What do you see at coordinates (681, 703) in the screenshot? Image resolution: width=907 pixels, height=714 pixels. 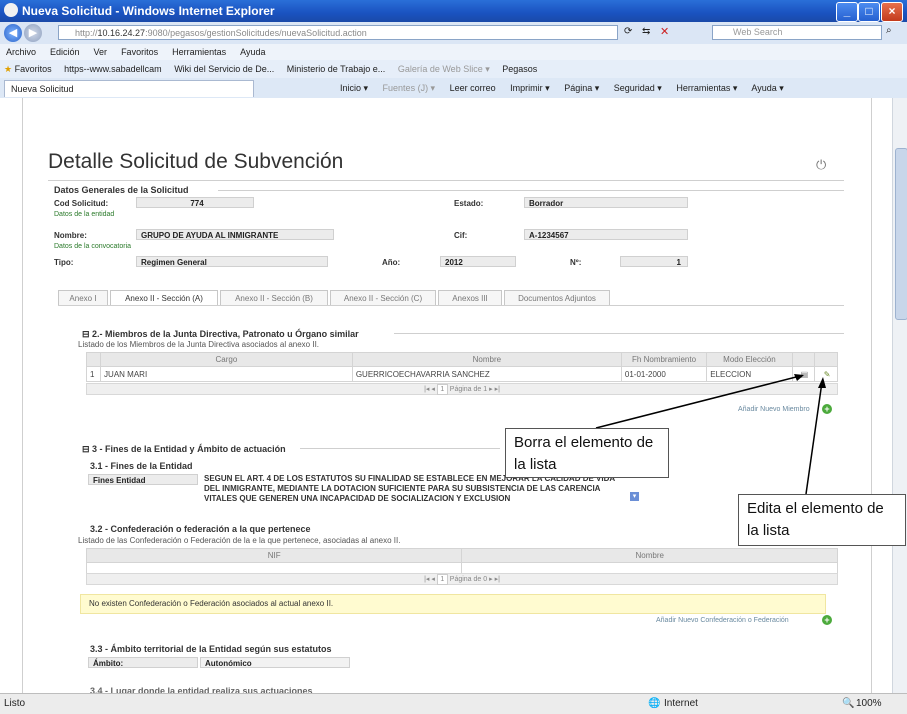 I see `internet-zone-label: Internet` at bounding box center [681, 703].